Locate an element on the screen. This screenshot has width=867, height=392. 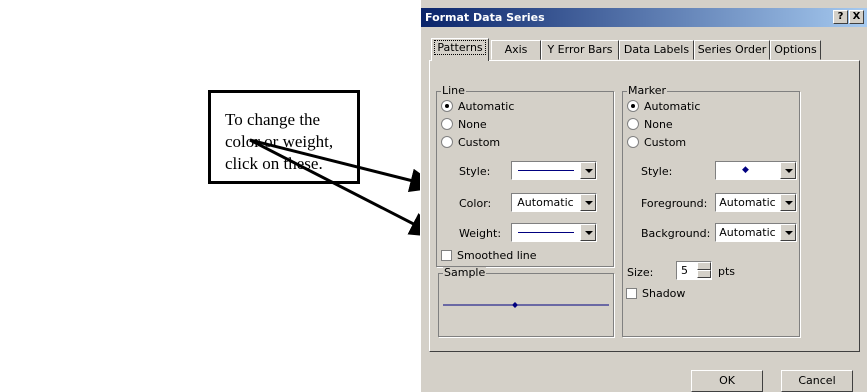
cancel-button: Cancel is located at coordinates (817, 381).